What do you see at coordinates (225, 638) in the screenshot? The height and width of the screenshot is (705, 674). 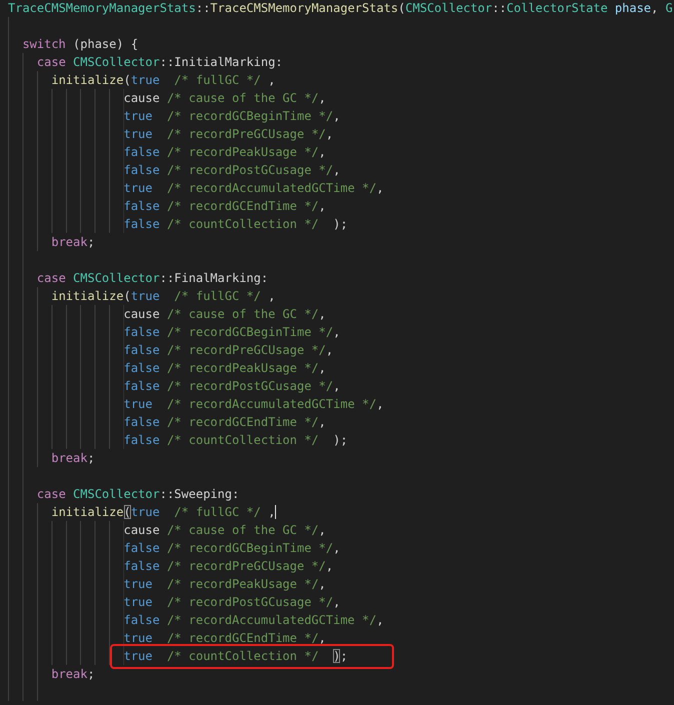 I see `code-line: true /* recordGCEndTime */,` at bounding box center [225, 638].